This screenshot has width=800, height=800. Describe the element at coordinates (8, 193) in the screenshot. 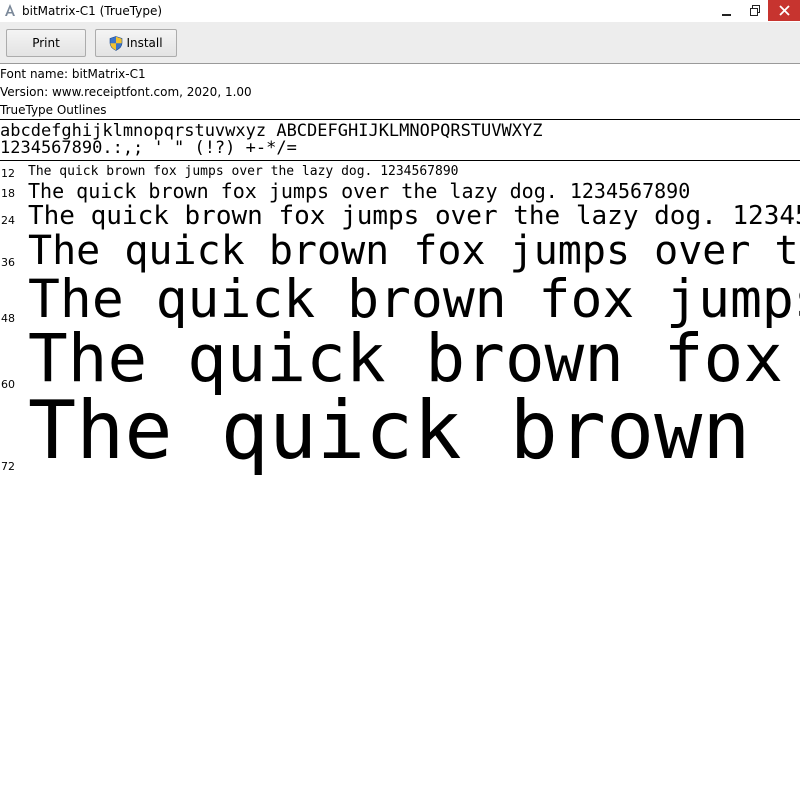

I see `size-label: 18` at that location.